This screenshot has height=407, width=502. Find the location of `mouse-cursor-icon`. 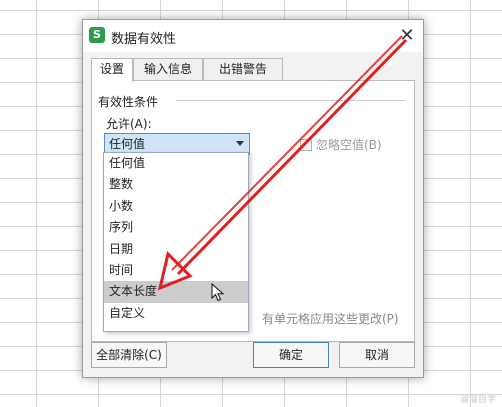

mouse-cursor-icon is located at coordinates (218, 292).